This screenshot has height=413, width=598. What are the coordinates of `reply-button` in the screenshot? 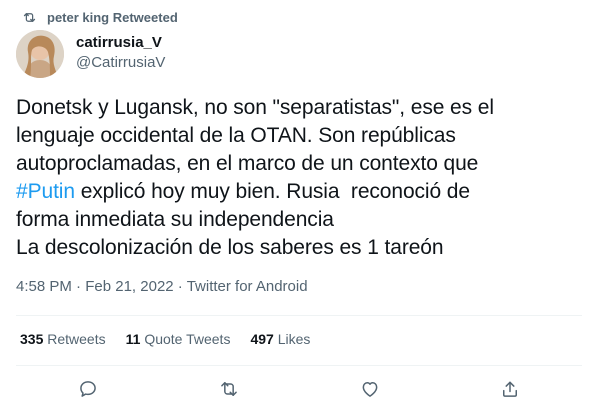 It's located at (88, 389).